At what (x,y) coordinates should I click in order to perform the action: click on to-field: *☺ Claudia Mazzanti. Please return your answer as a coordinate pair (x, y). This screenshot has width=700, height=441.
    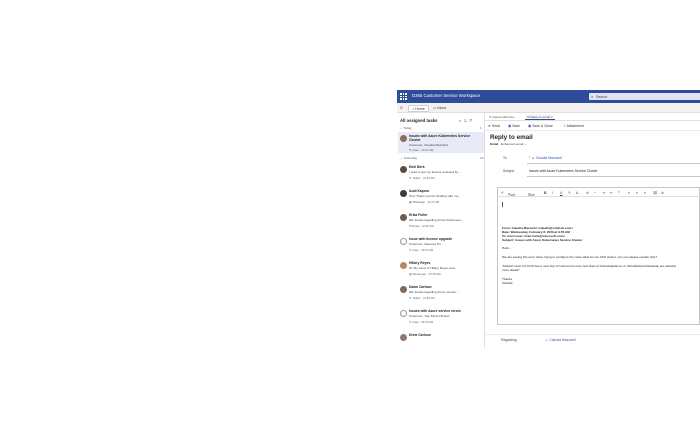
    Looking at the image, I should click on (545, 158).